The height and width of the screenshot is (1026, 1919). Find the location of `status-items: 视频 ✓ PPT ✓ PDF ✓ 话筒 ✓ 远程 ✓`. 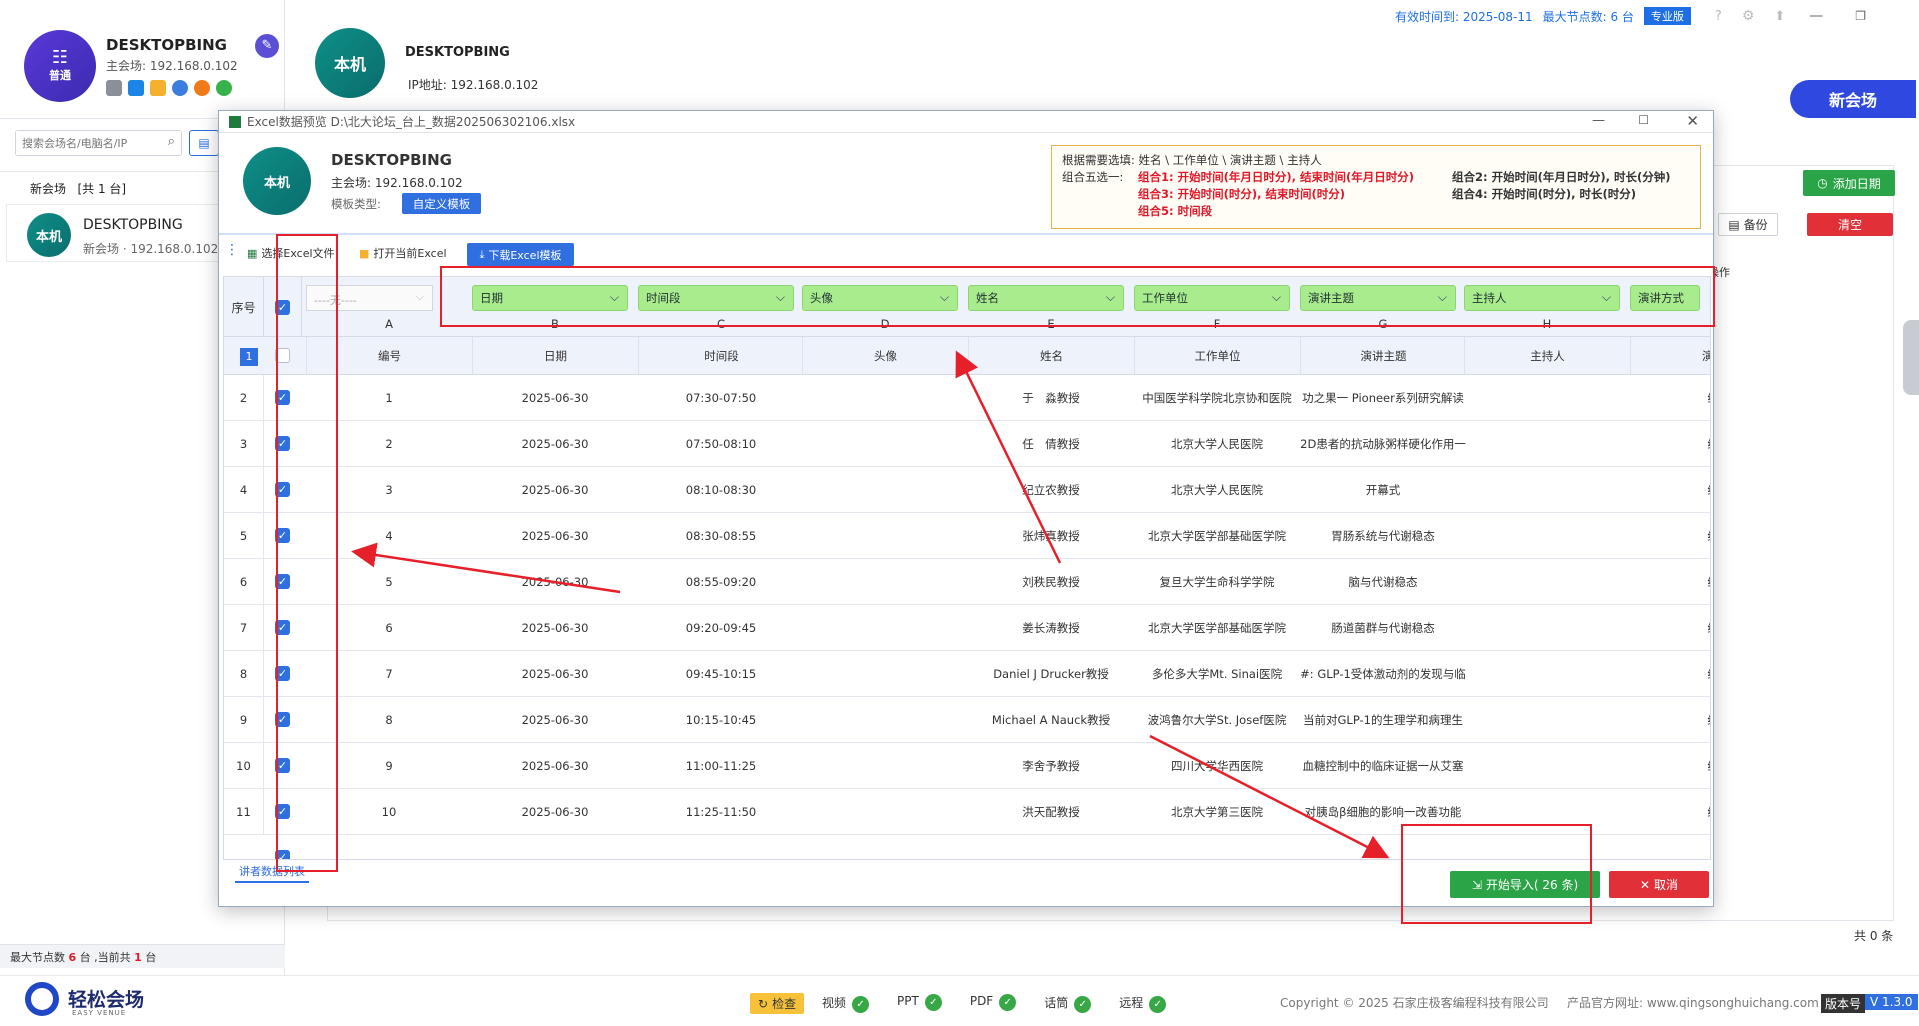

status-items: 视频 ✓ PPT ✓ PDF ✓ 话筒 ✓ 远程 ✓ is located at coordinates (994, 1003).